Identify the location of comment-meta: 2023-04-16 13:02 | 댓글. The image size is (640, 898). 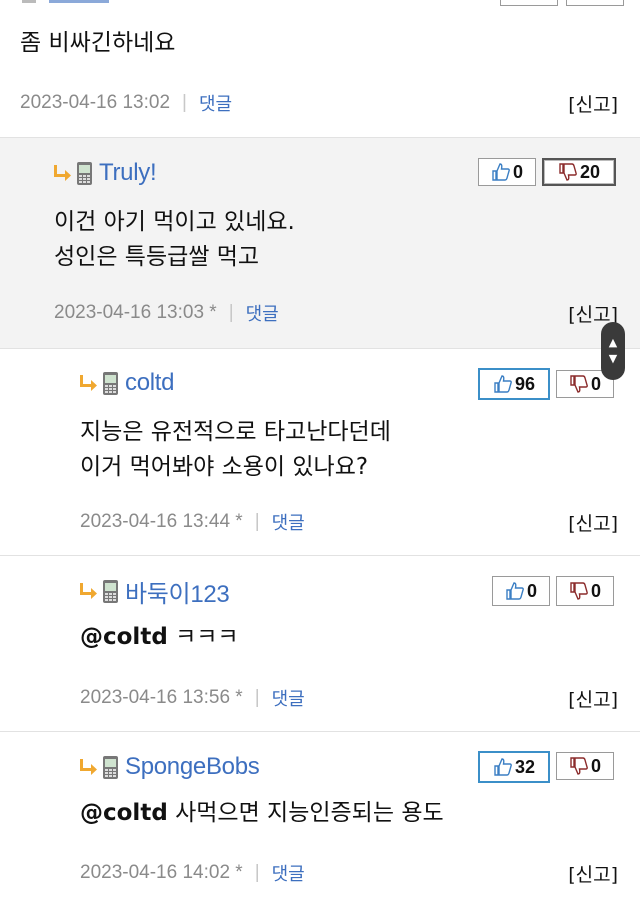
(126, 103).